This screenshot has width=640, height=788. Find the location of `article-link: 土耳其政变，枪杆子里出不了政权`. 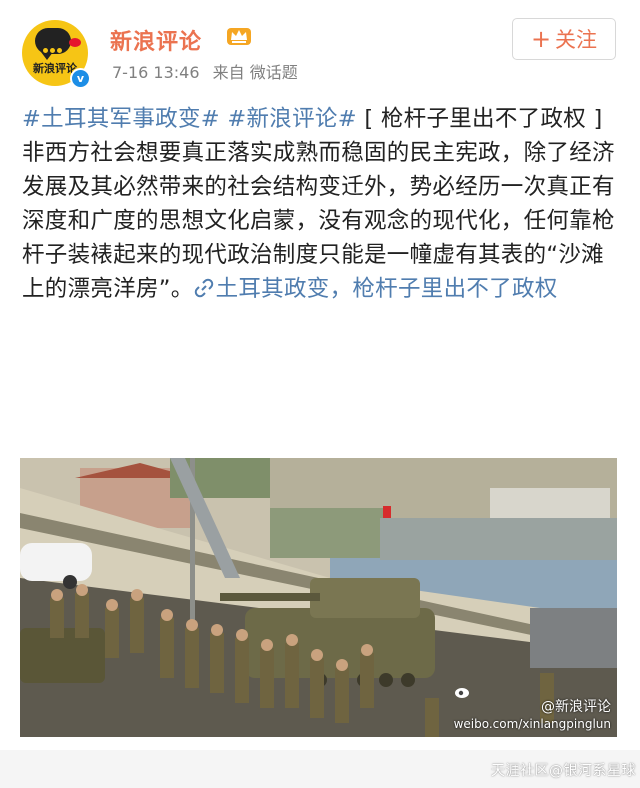

article-link: 土耳其政变，枪杆子里出不了政权 is located at coordinates (387, 289).